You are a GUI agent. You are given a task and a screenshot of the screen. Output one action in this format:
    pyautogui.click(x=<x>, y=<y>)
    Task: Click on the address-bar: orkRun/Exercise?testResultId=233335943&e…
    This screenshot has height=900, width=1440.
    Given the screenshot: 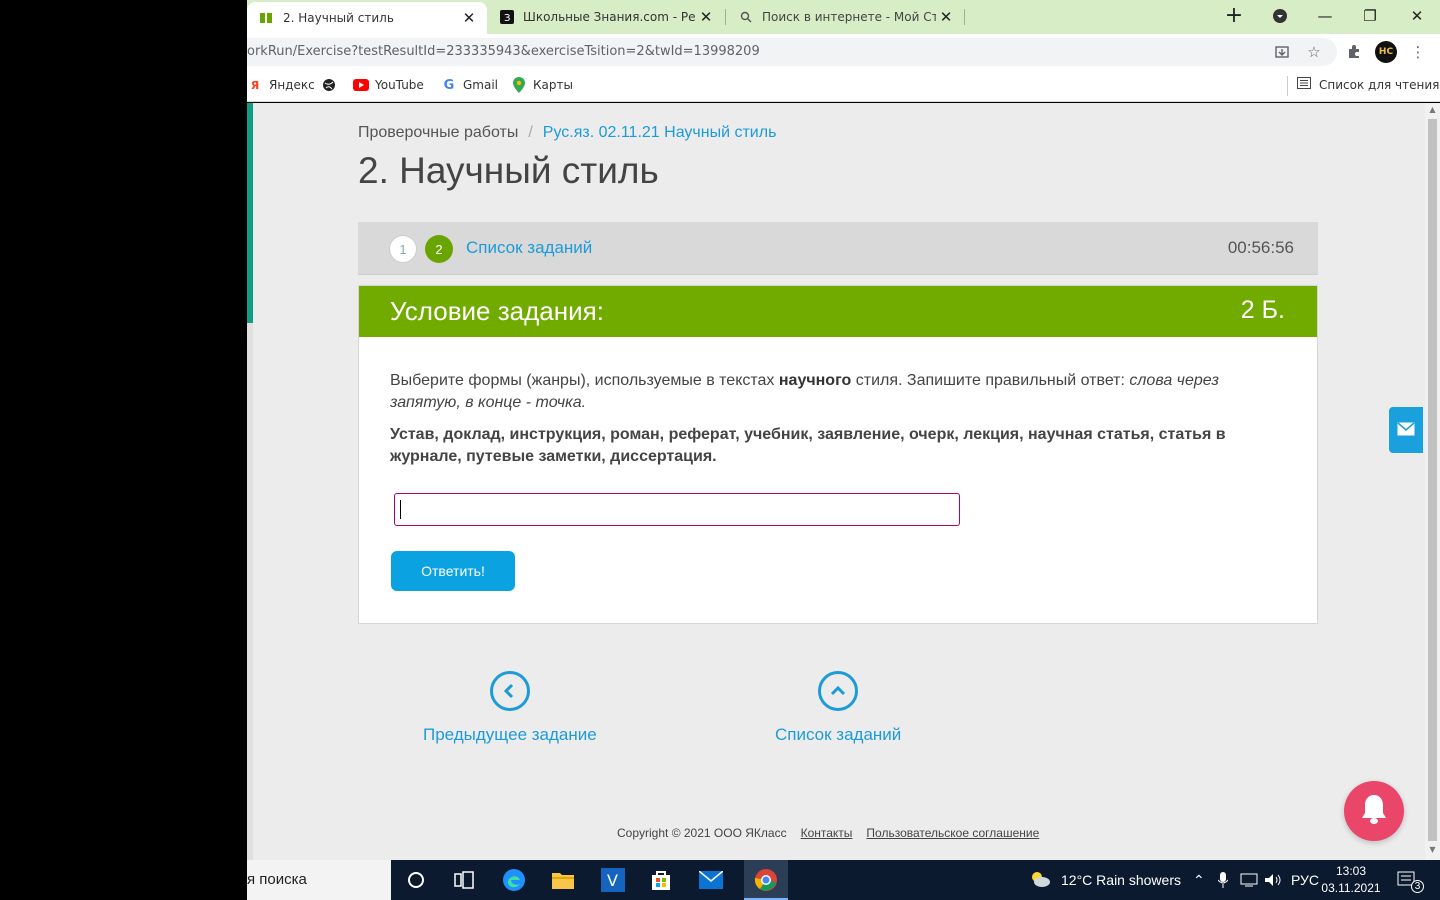 What is the action you would take?
    pyautogui.click(x=792, y=52)
    